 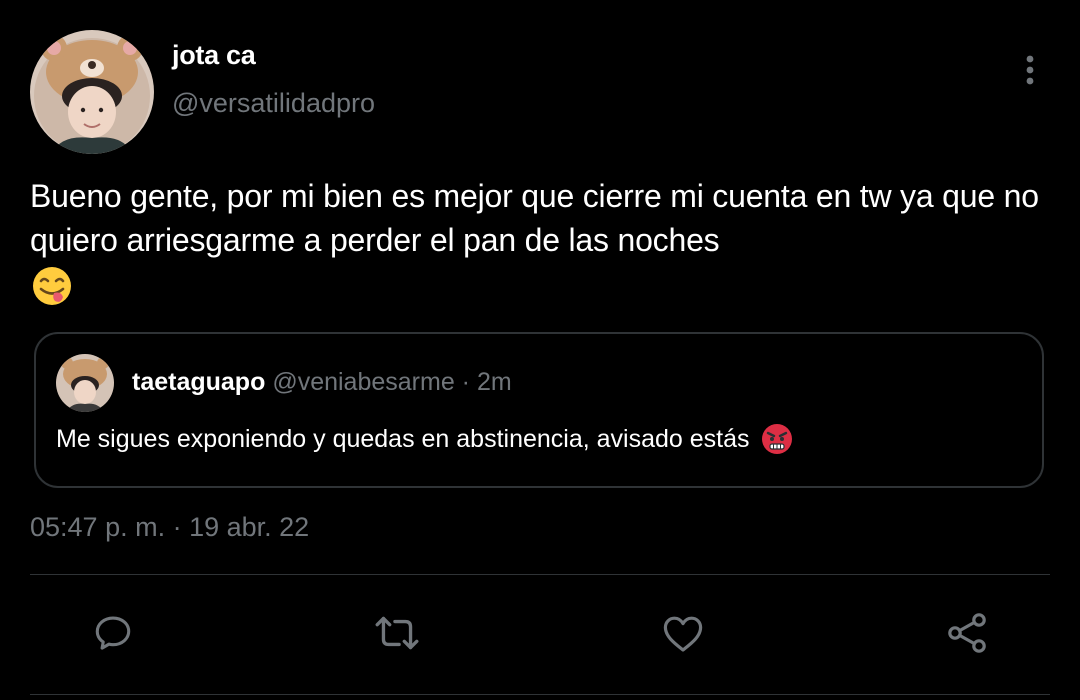 I want to click on quoted-handle-text: @veniabesarme, so click(x=363, y=382).